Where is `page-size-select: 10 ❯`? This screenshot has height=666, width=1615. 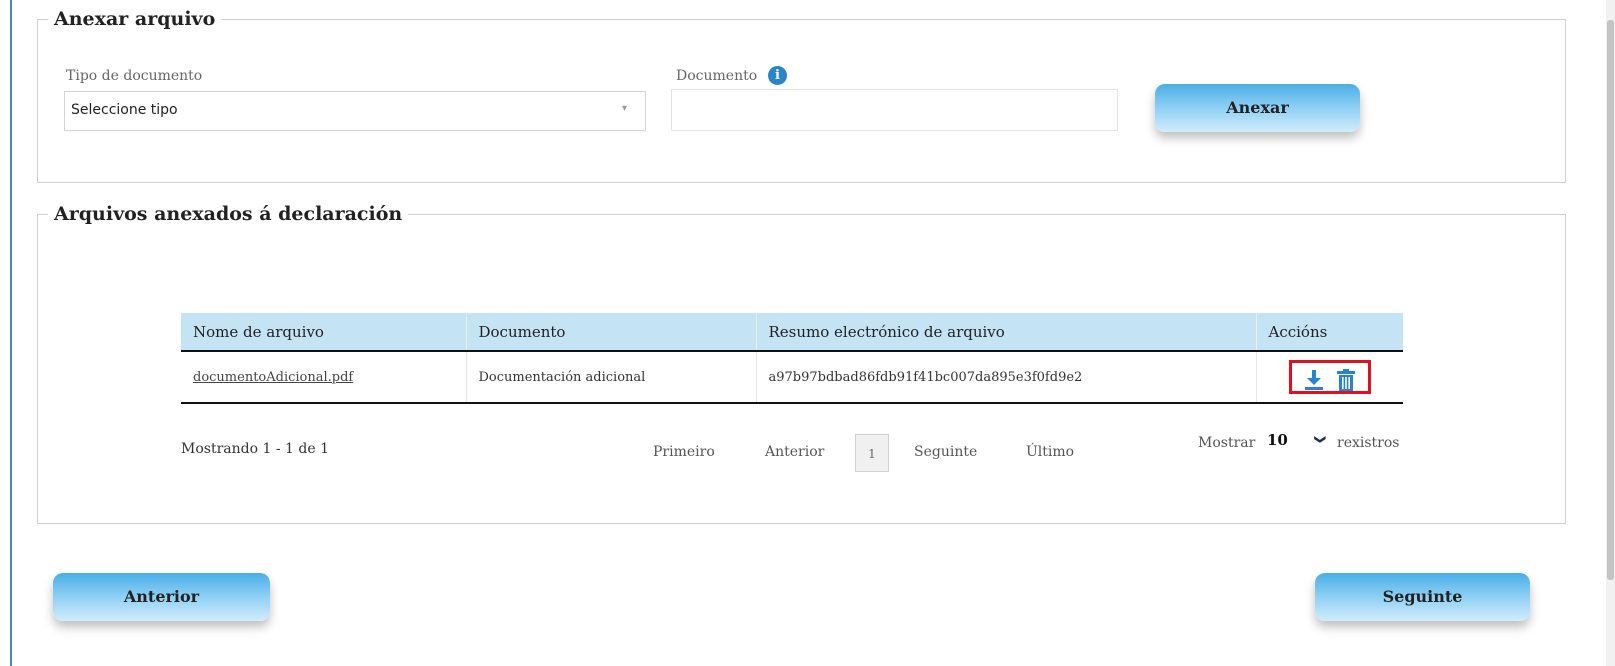 page-size-select: 10 ❯ is located at coordinates (1301, 442).